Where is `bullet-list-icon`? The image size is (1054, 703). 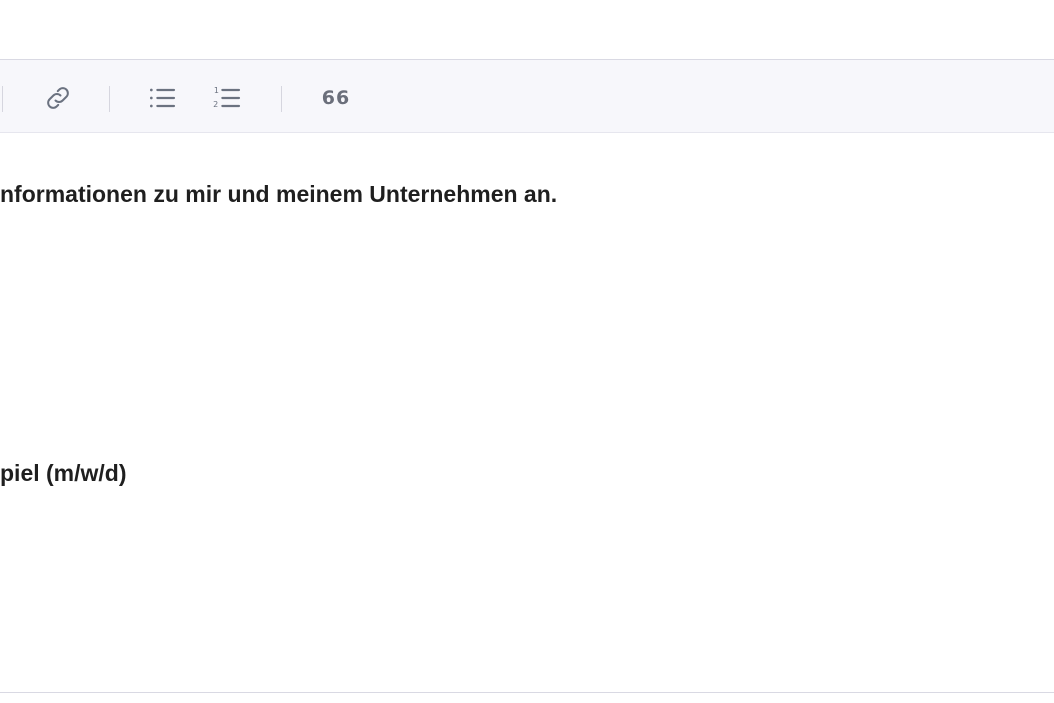 bullet-list-icon is located at coordinates (162, 98).